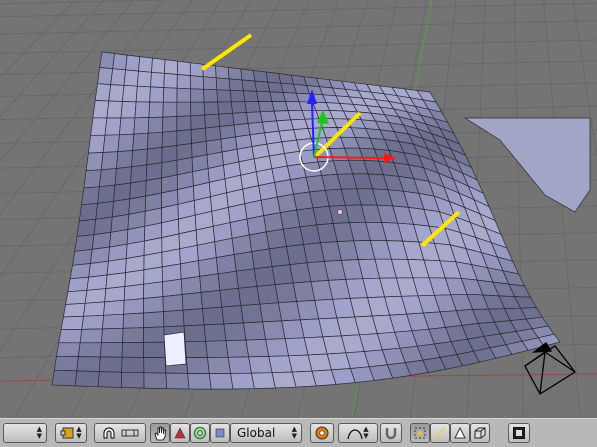 Image resolution: width=597 pixels, height=447 pixels. What do you see at coordinates (355, 433) in the screenshot?
I see `falloff-curve-icon` at bounding box center [355, 433].